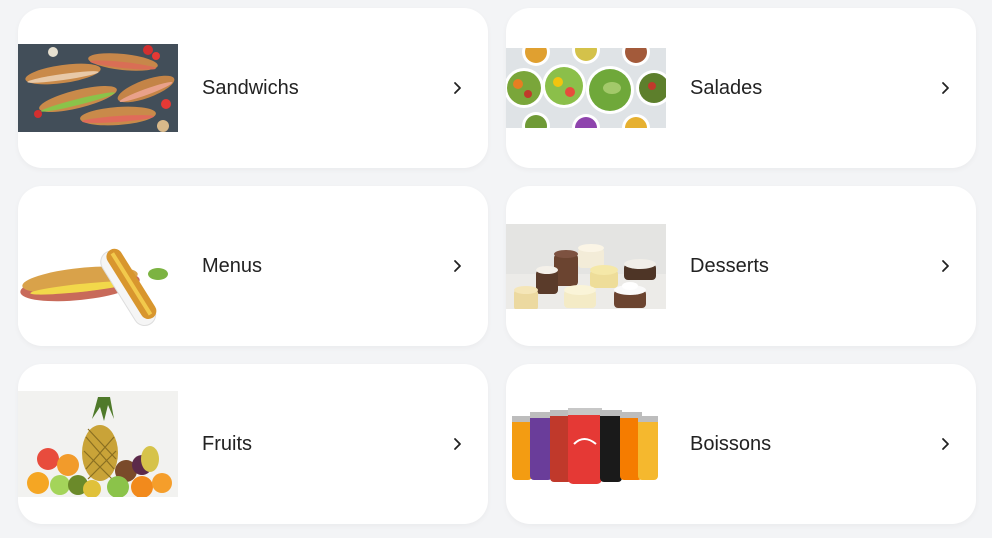 The image size is (992, 538). I want to click on drinks-image, so click(586, 448).